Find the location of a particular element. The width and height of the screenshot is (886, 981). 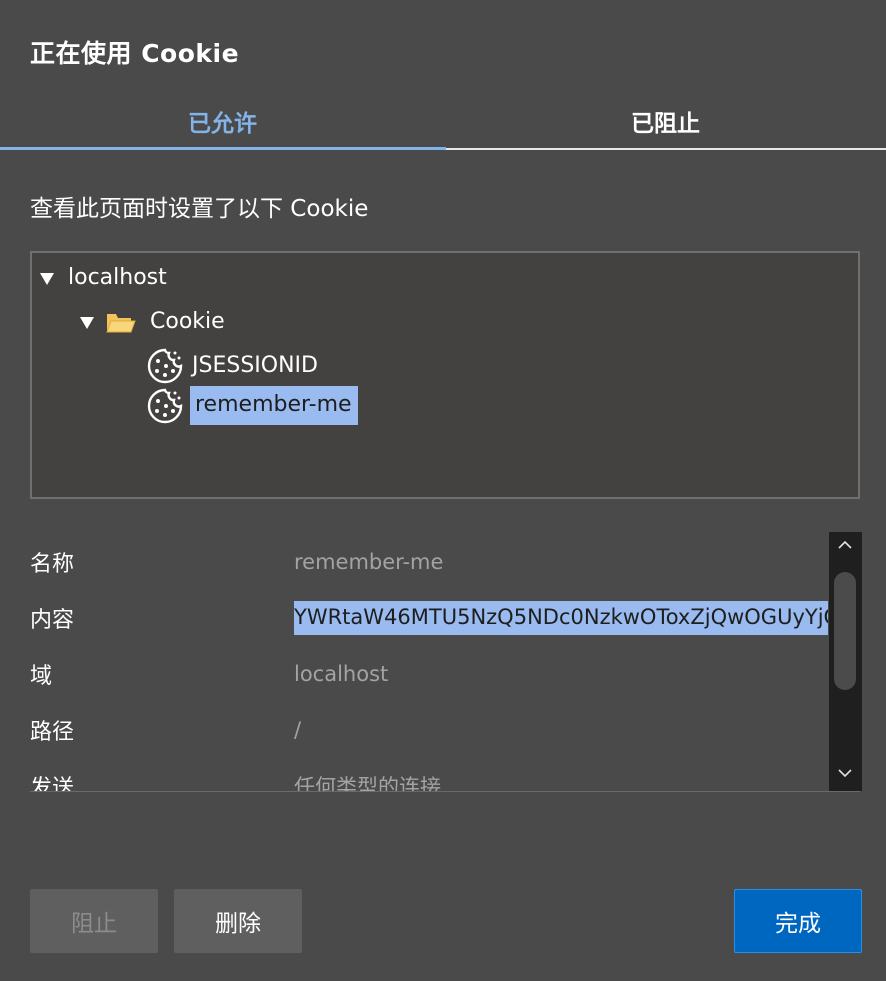

folder-label: Cookie is located at coordinates (187, 321).